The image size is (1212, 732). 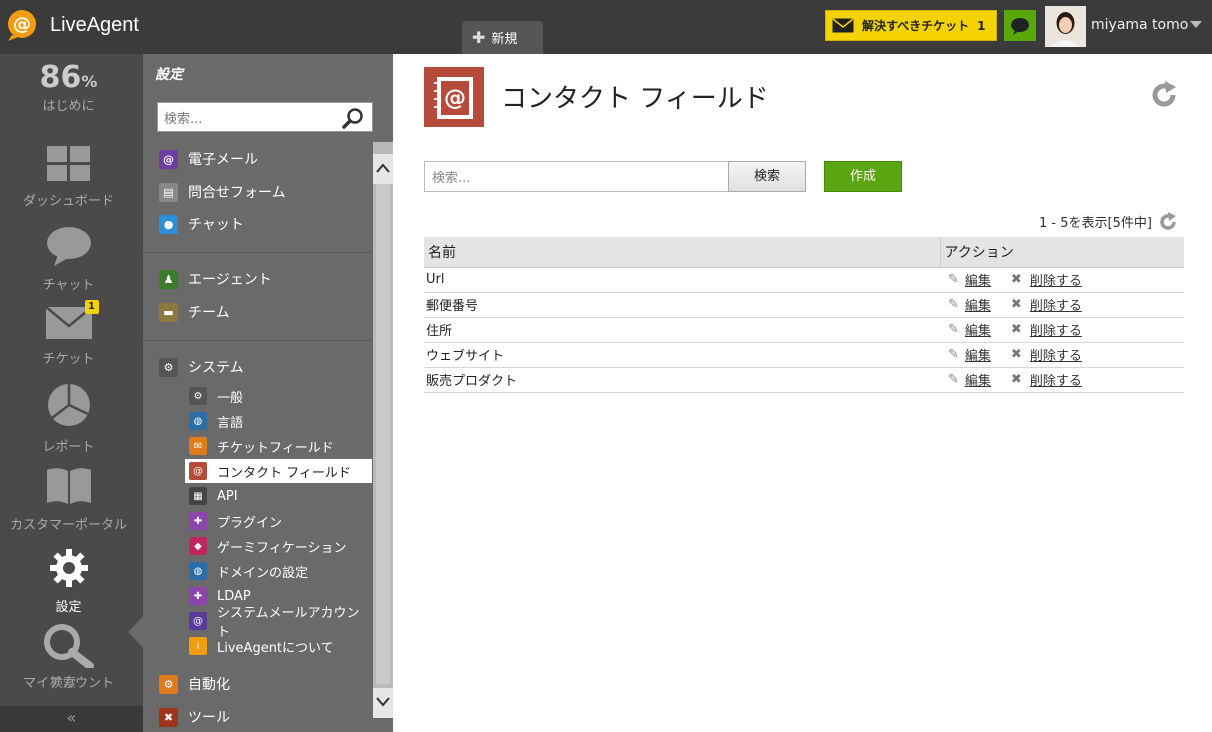 I want to click on app-logo: @ LiveAgent, so click(x=72, y=25).